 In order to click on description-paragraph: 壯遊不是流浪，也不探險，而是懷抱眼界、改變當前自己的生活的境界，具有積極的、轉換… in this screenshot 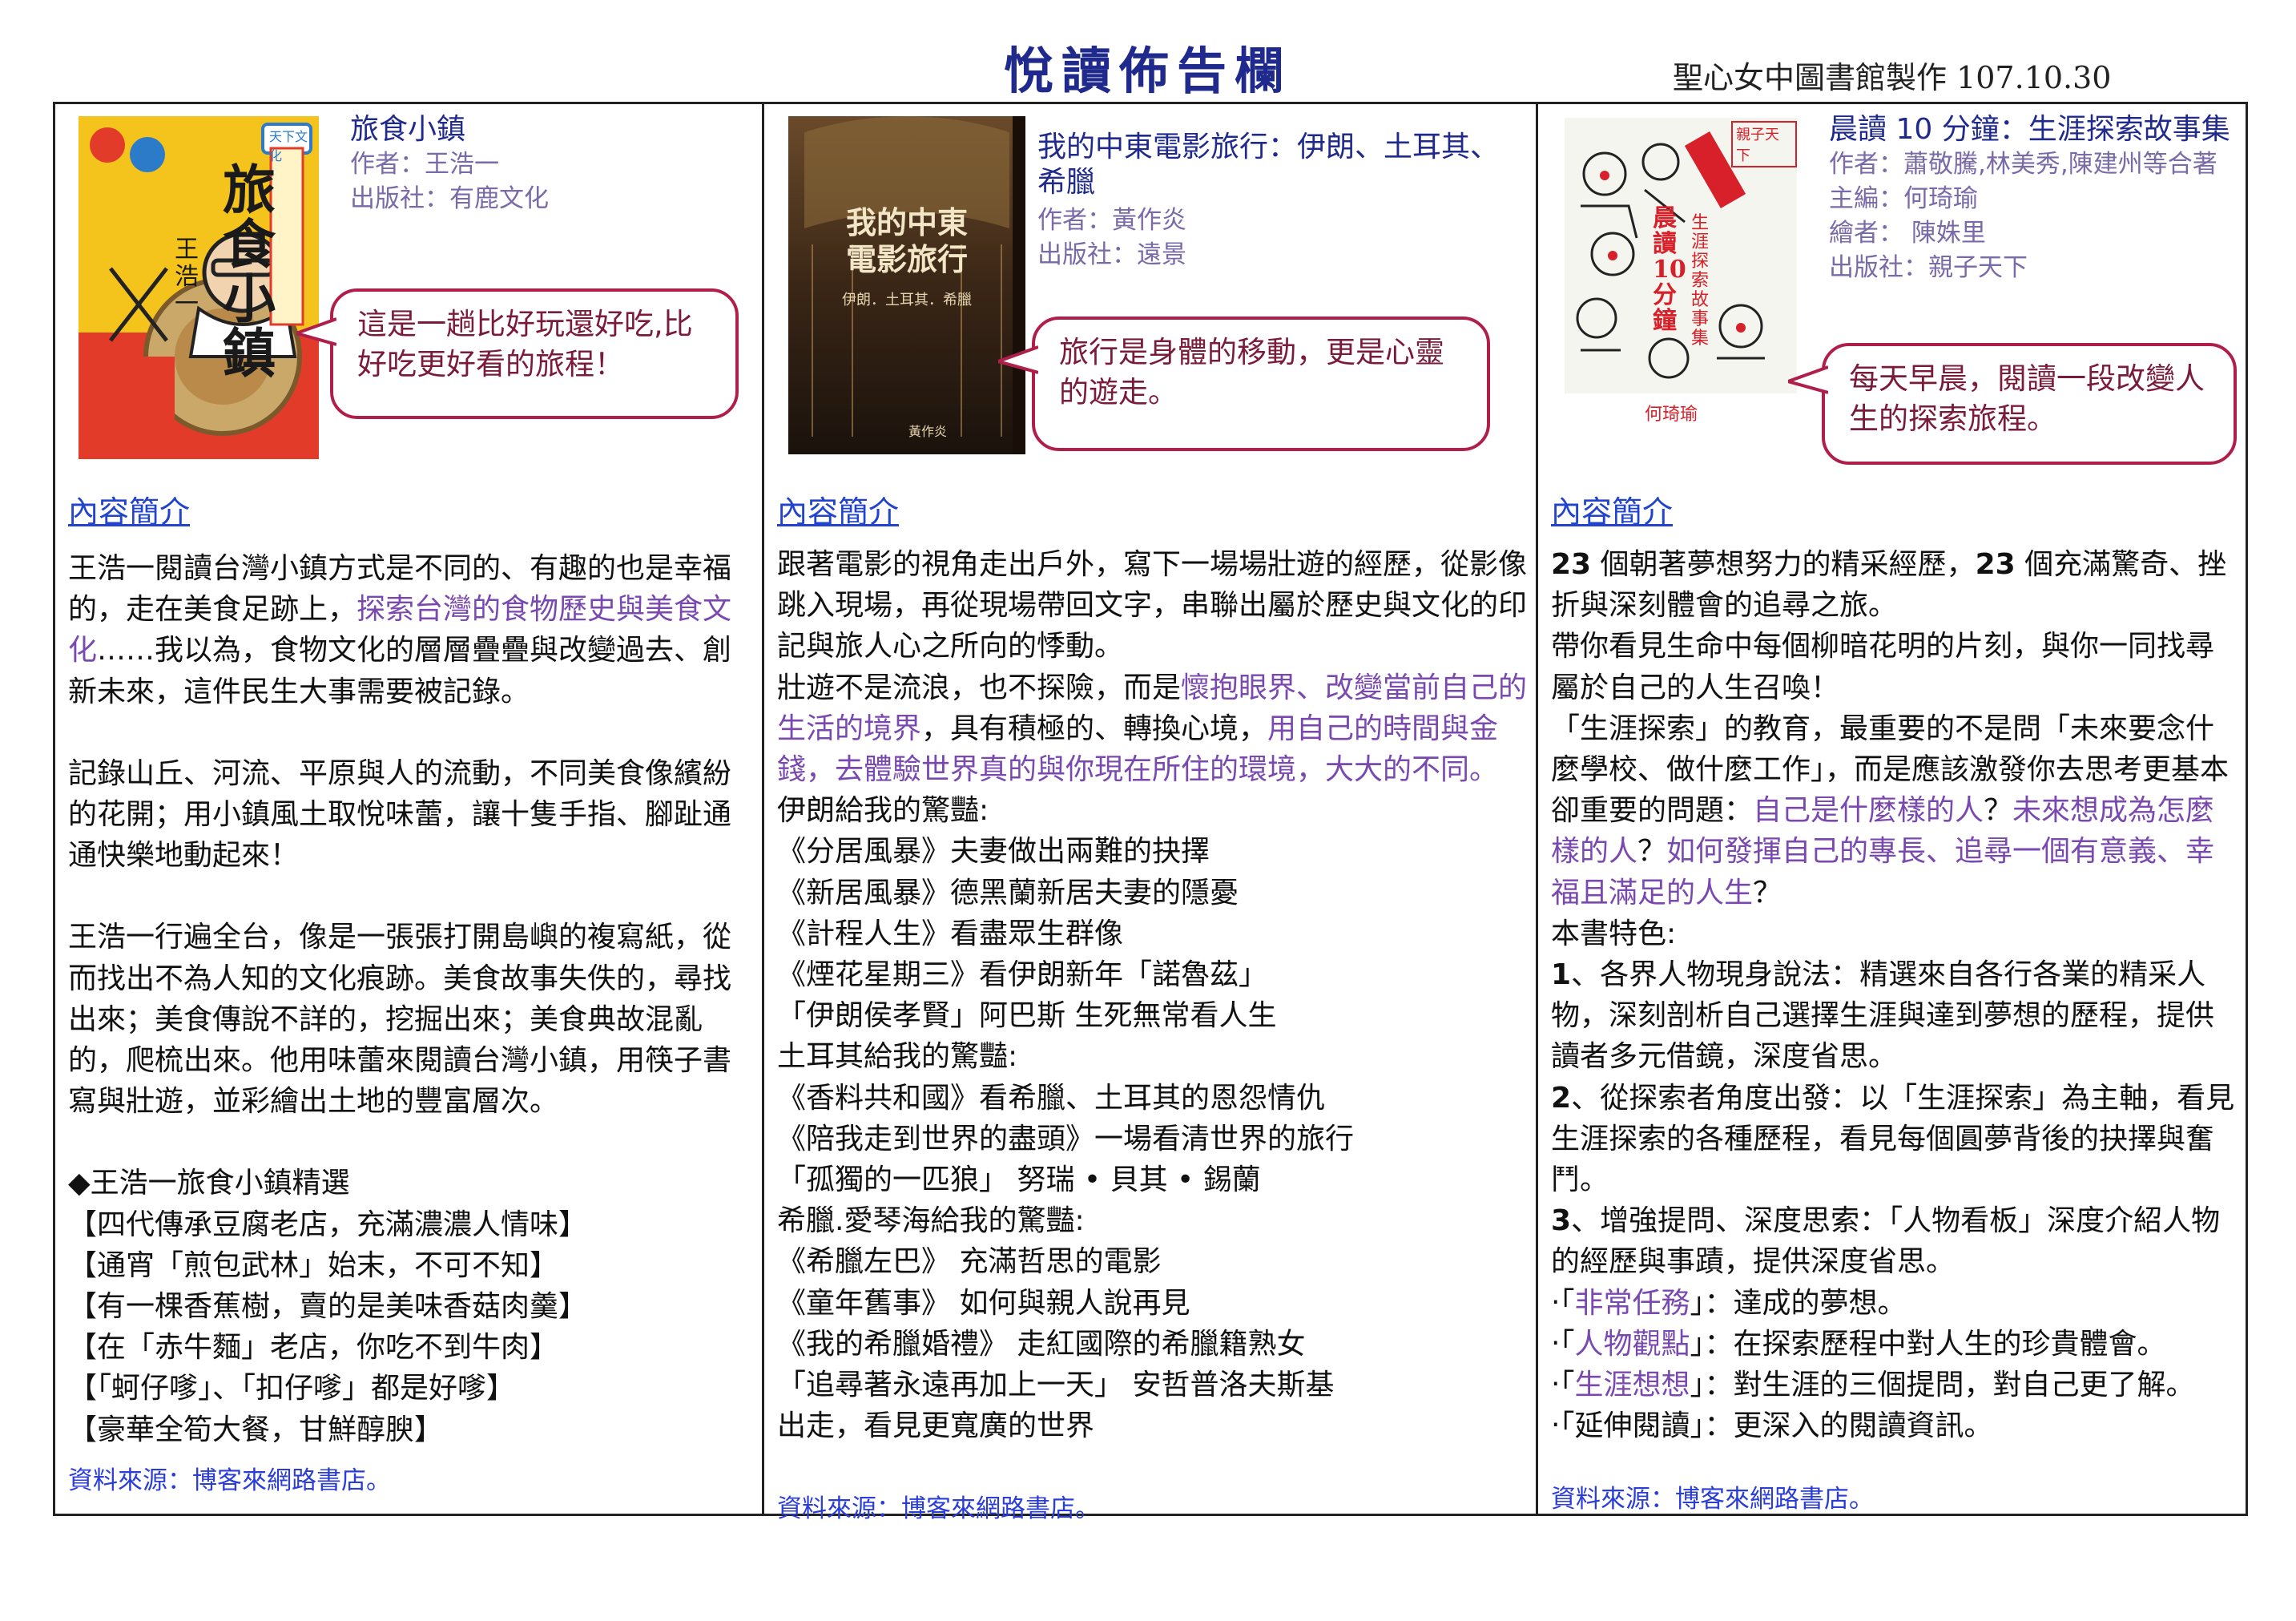, I will do `click(1153, 729)`.